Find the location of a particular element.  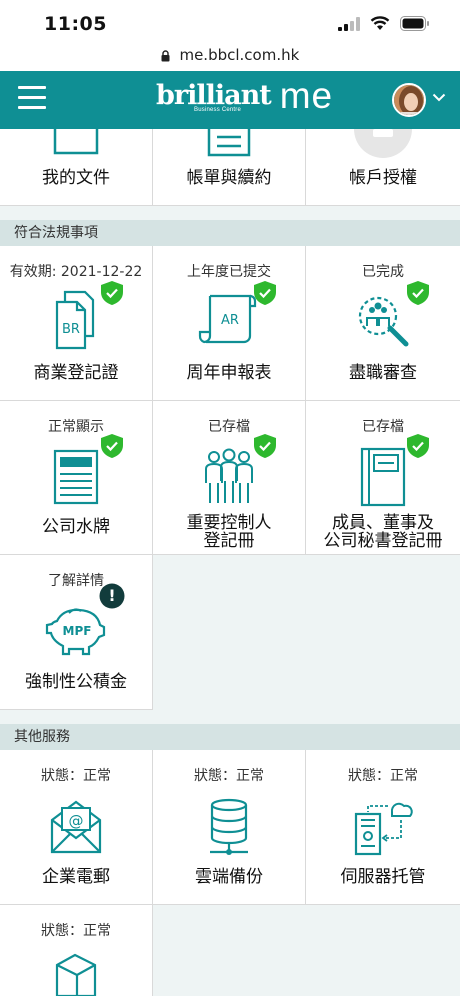

svg-text: BR is located at coordinates (71, 329).